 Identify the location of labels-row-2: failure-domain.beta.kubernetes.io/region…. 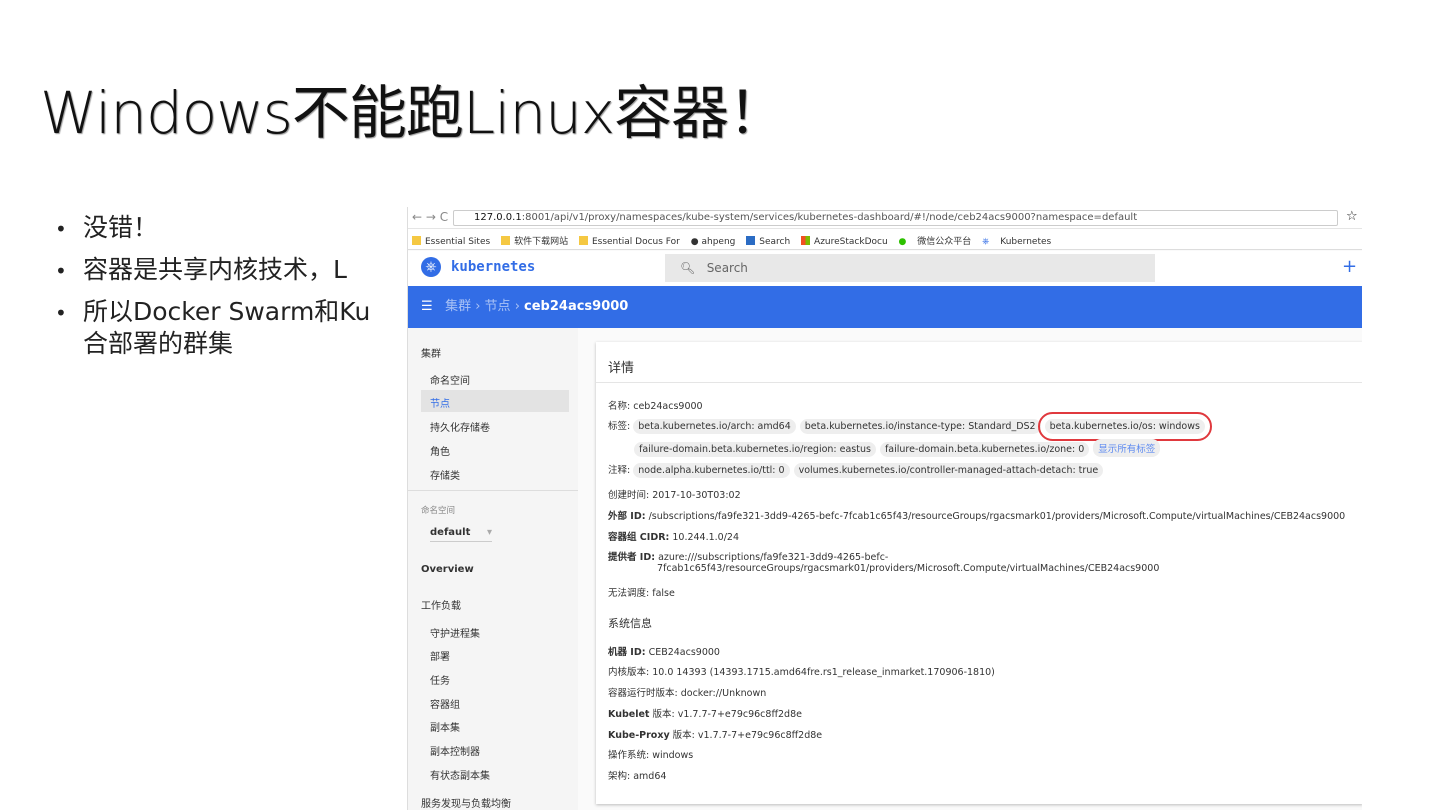
(899, 448).